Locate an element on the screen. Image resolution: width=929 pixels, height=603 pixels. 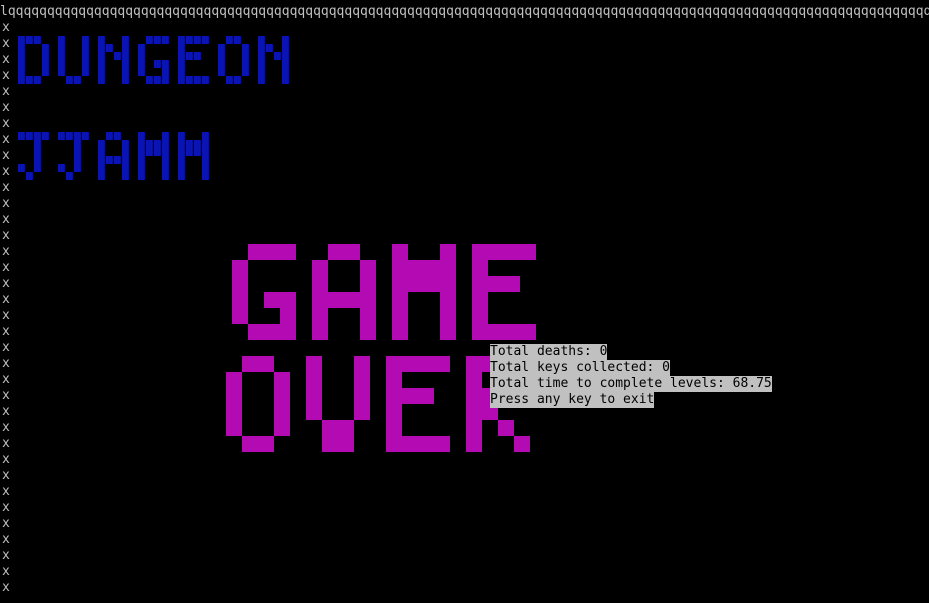
title-jjamm is located at coordinates (118, 156).